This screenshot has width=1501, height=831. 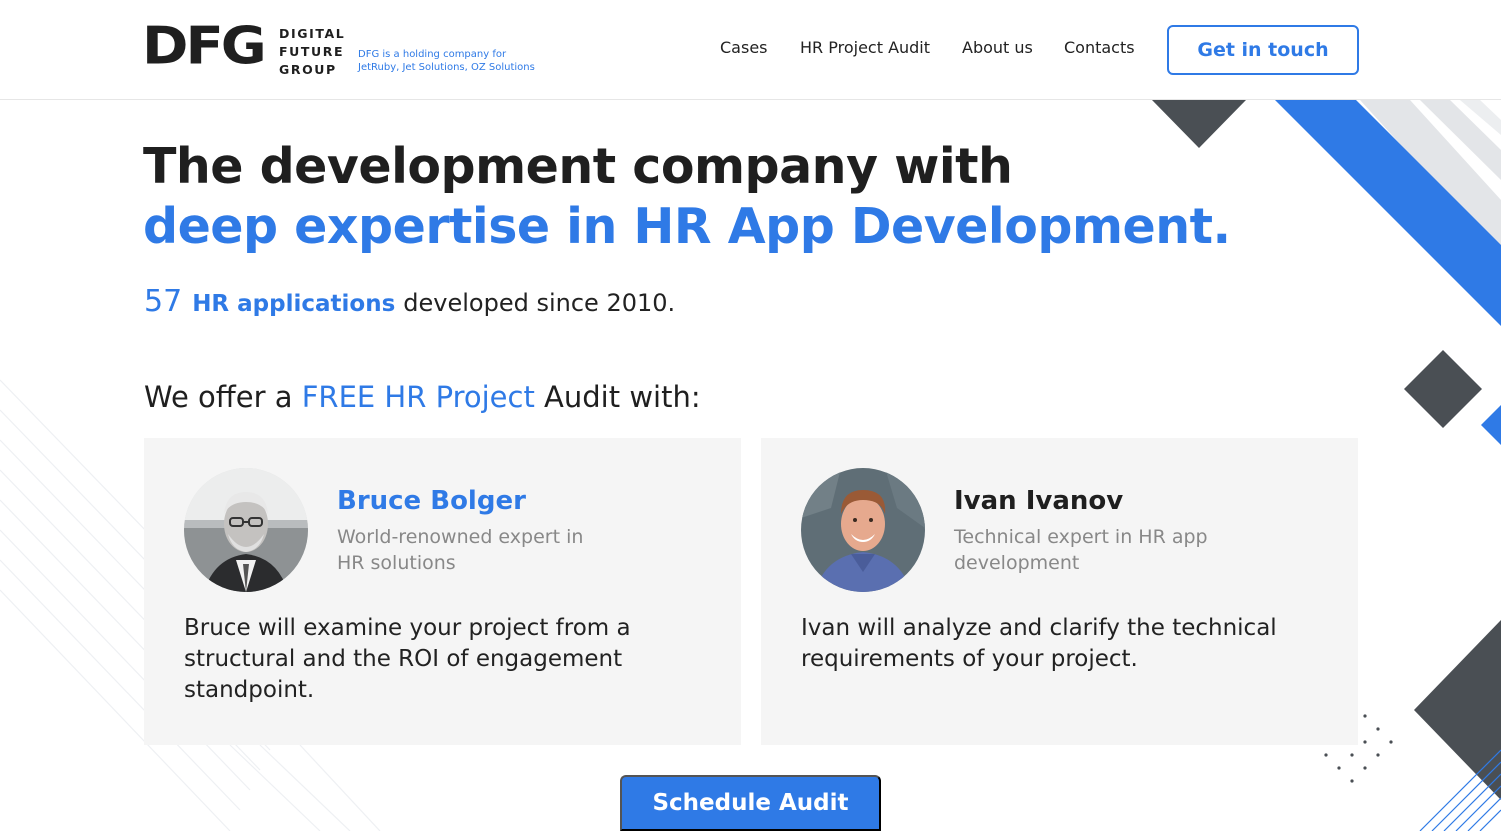 I want to click on logo-line-2: FUTURE, so click(x=312, y=51).